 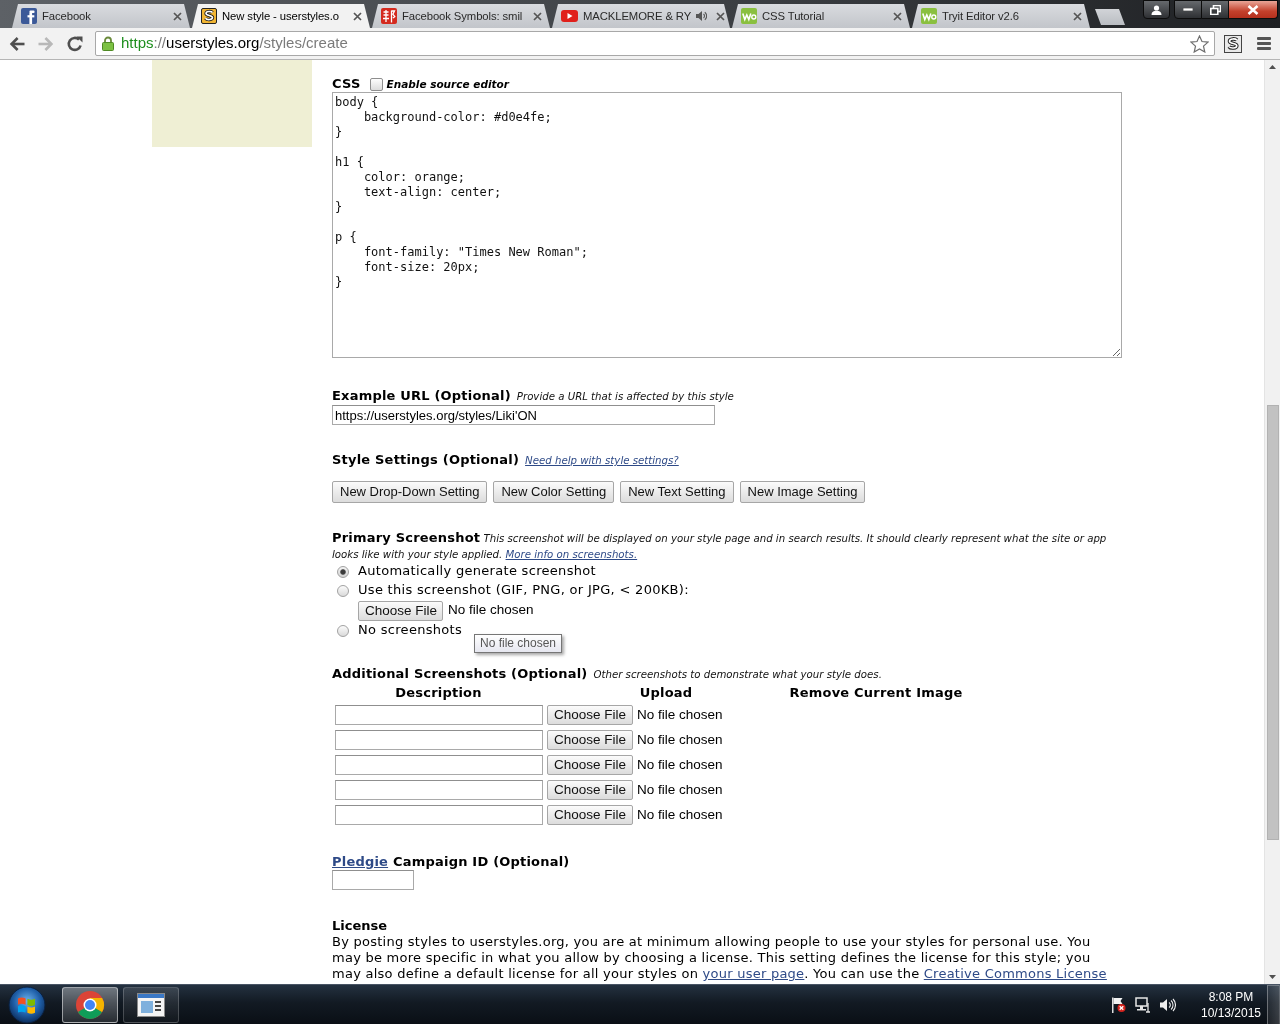 What do you see at coordinates (1233, 43) in the screenshot?
I see `extension-icon` at bounding box center [1233, 43].